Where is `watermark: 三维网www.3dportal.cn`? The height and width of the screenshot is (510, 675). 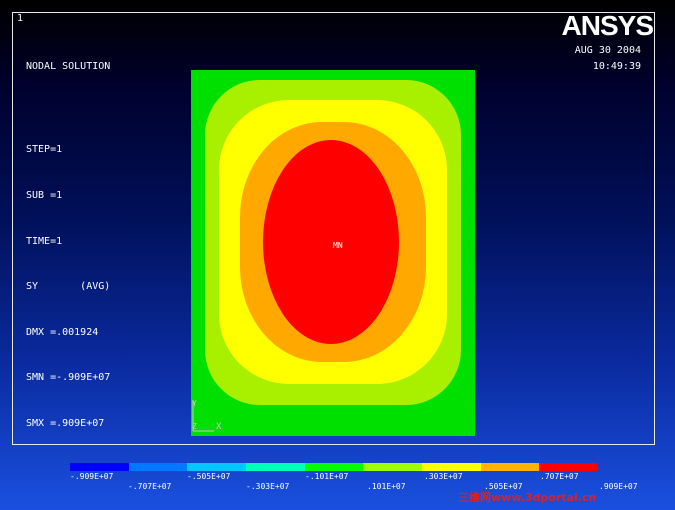
watermark: 三维网www.3dportal.cn is located at coordinates (527, 497).